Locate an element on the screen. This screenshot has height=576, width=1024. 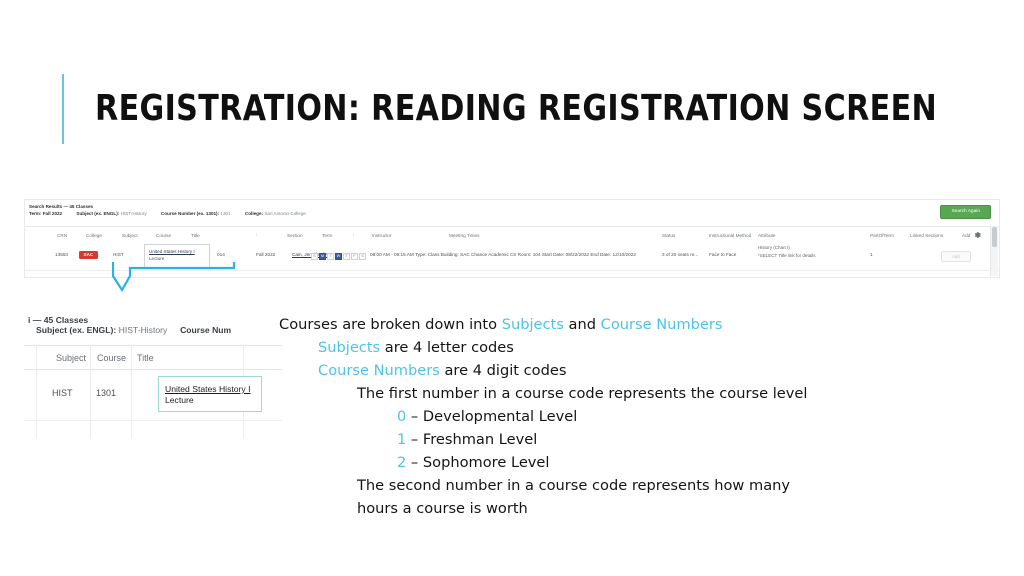
college-value: San Antonio College is located at coordinates (285, 213).